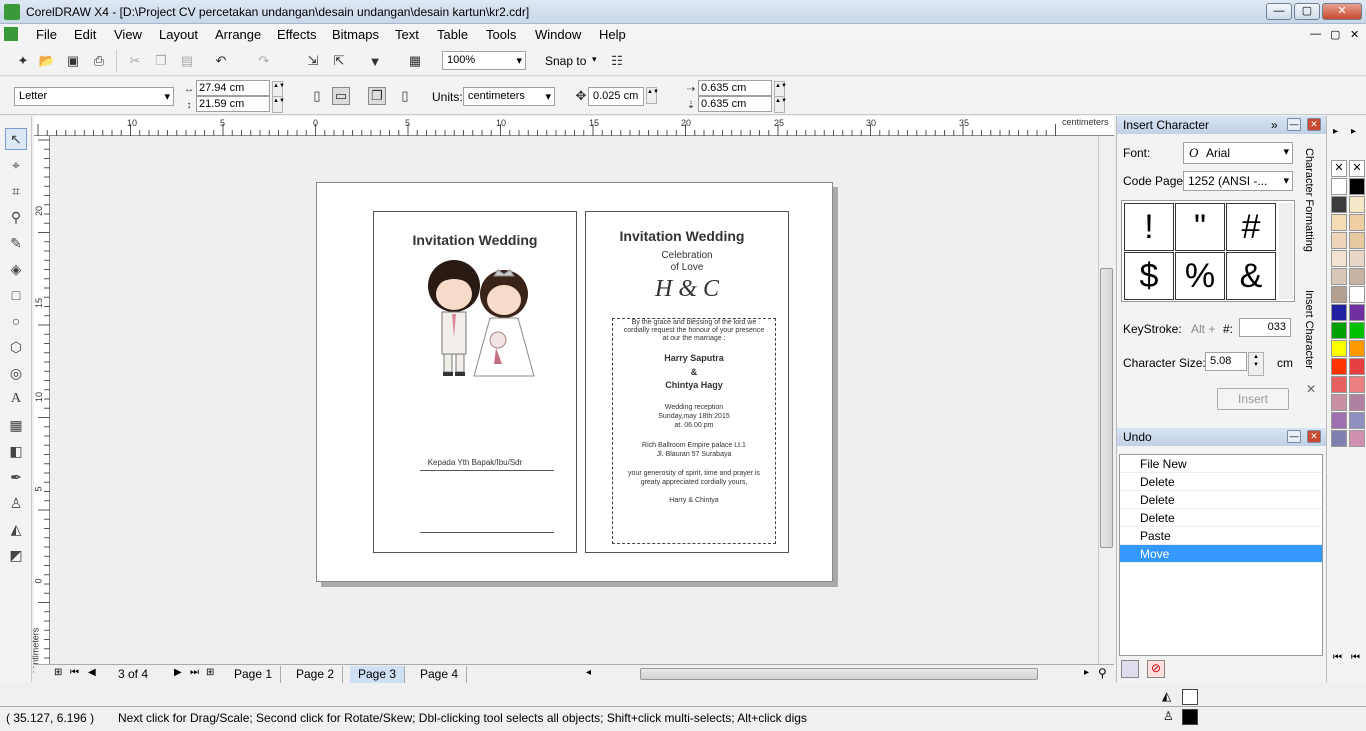 The width and height of the screenshot is (1366, 731). What do you see at coordinates (1102, 673) in the screenshot?
I see `zoom-navigator-icon: ⚲` at bounding box center [1102, 673].